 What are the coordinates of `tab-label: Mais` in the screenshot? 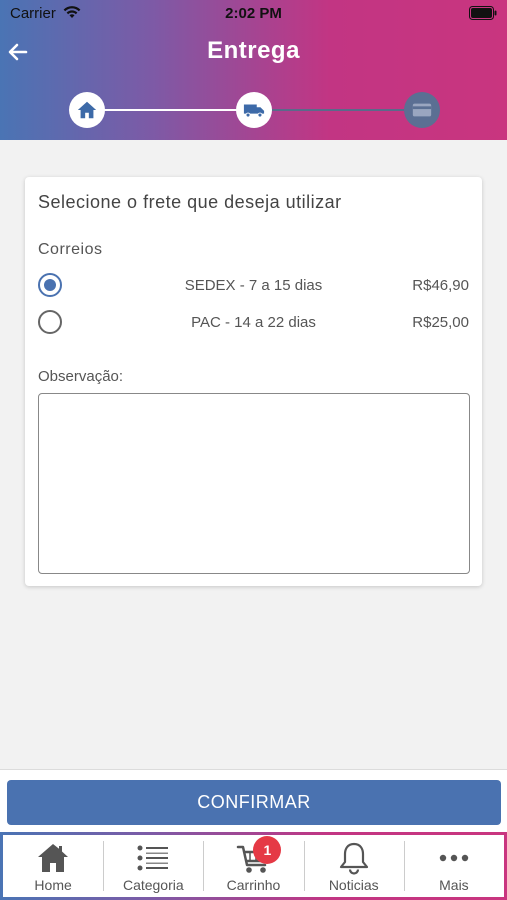 It's located at (454, 885).